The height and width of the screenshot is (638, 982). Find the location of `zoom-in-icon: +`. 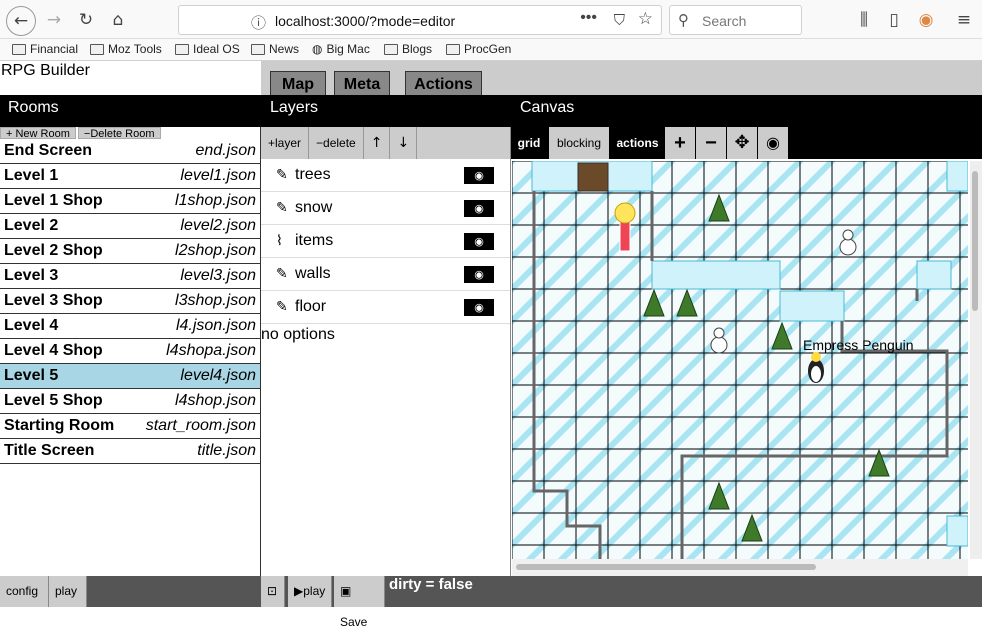

zoom-in-icon: + is located at coordinates (680, 143).